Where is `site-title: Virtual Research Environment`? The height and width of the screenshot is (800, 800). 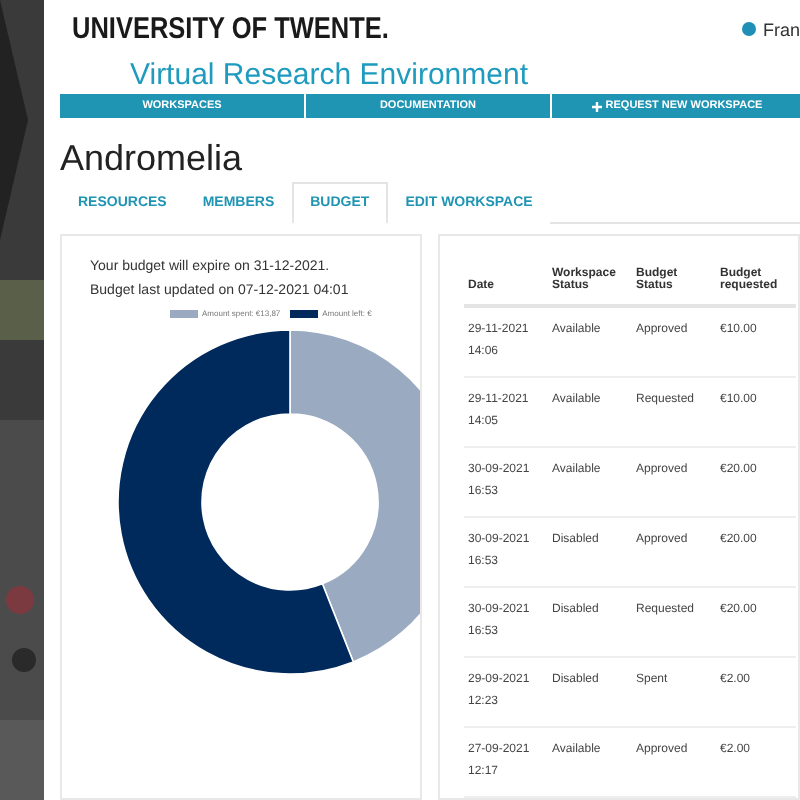 site-title: Virtual Research Environment is located at coordinates (329, 76).